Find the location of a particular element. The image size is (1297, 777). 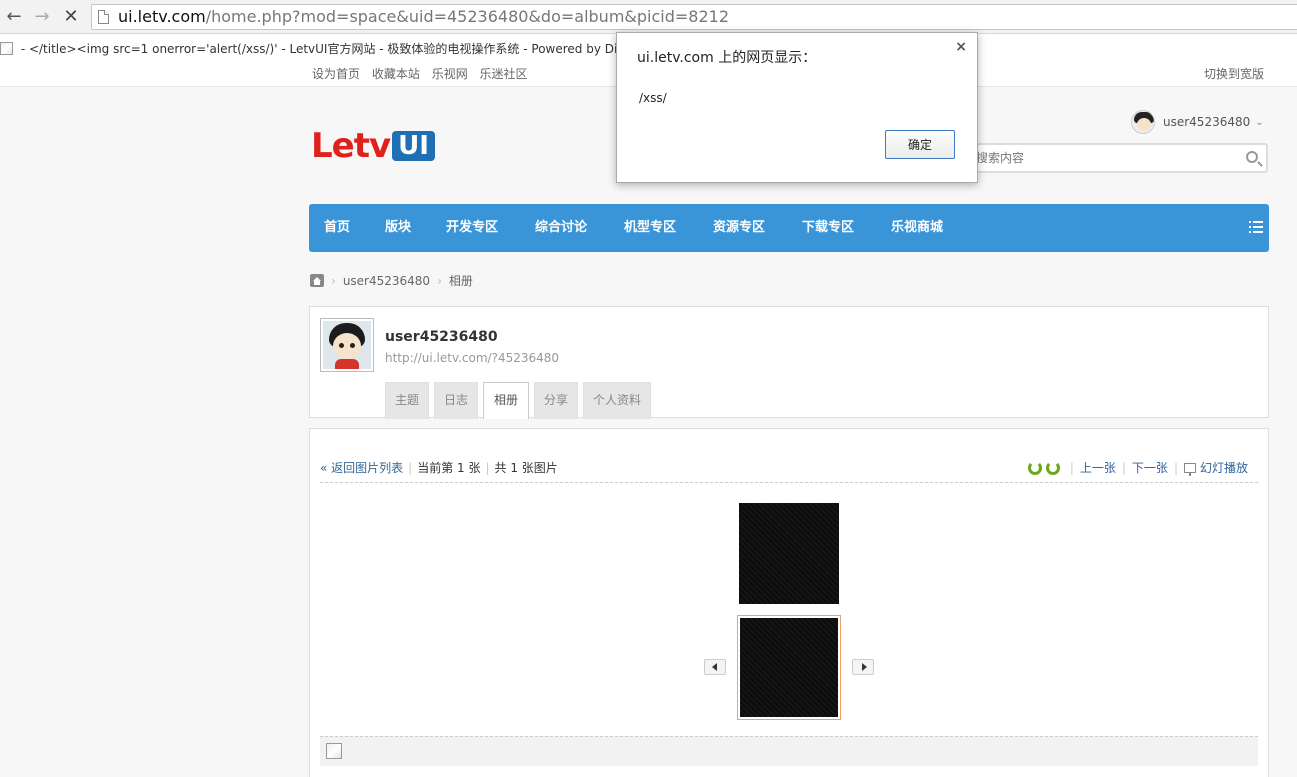

close-icon: × is located at coordinates (961, 47).